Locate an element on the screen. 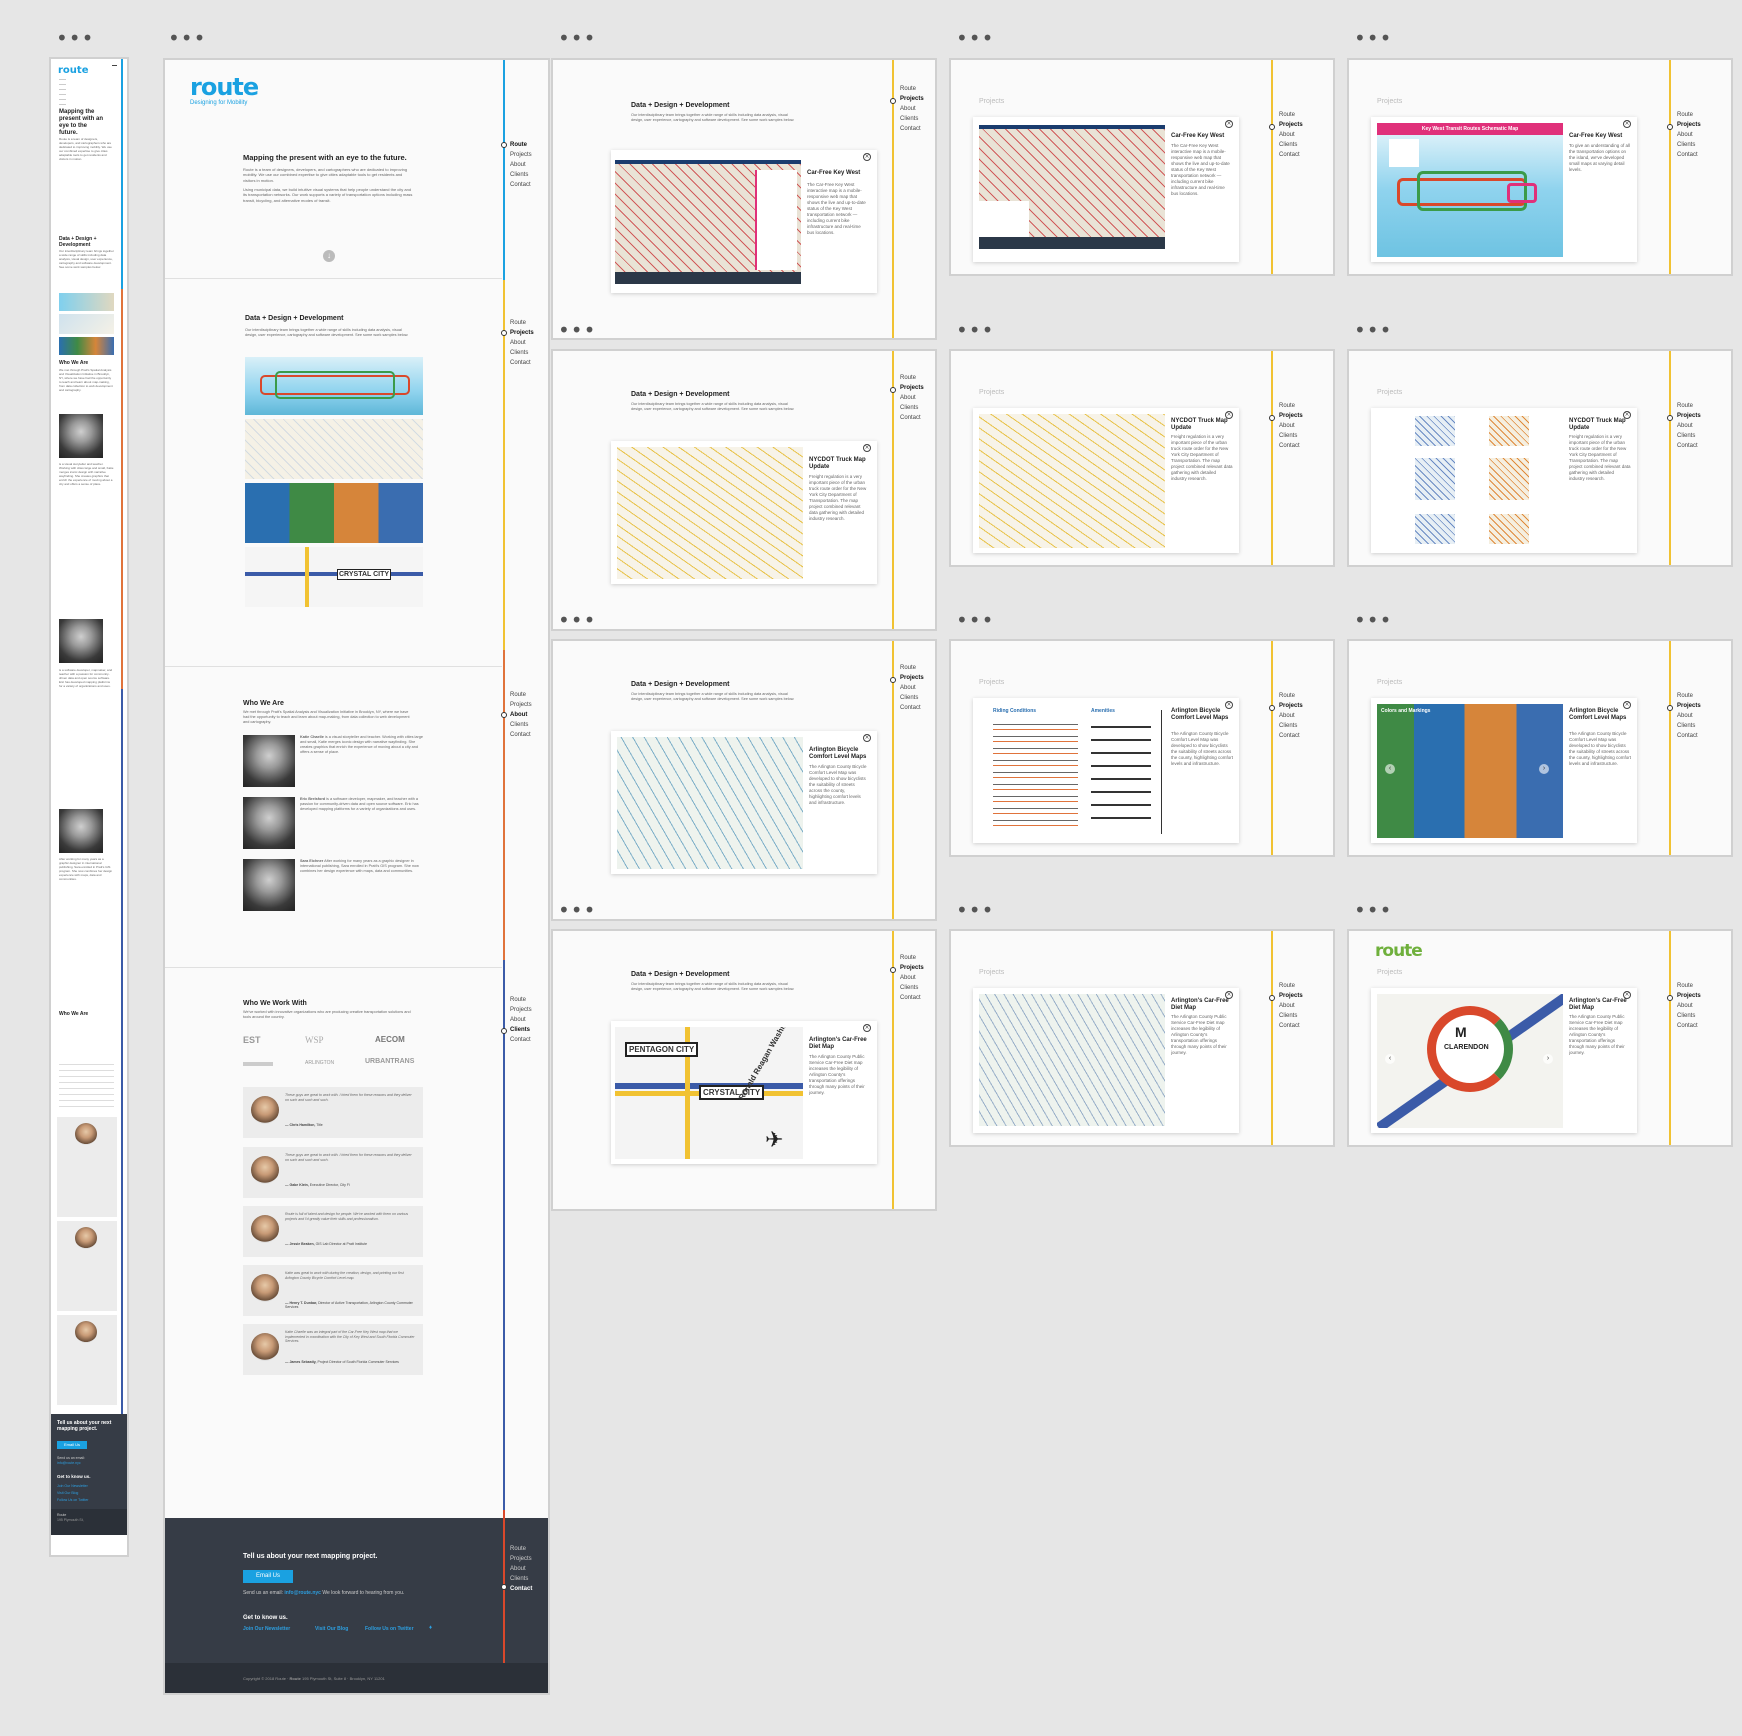 The width and height of the screenshot is (1742, 1736). mobile-frame-menu: ••• is located at coordinates (75, 38).